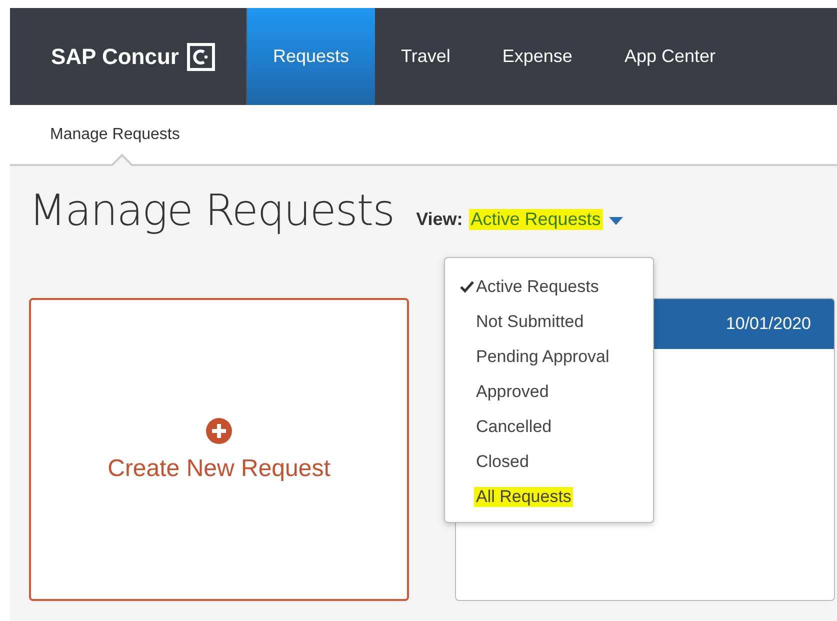 The width and height of the screenshot is (837, 621). Describe the element at coordinates (115, 57) in the screenshot. I see `brand-name: SAP Concur` at that location.